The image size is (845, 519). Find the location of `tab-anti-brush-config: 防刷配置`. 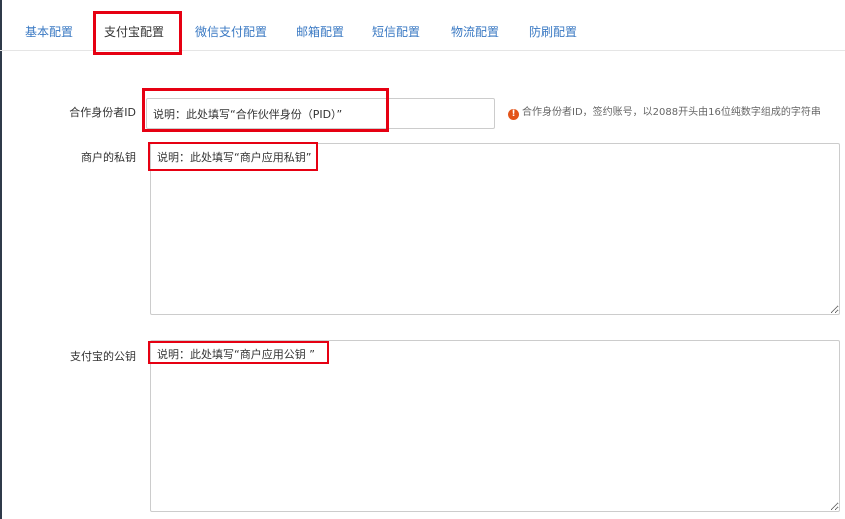

tab-anti-brush-config: 防刷配置 is located at coordinates (553, 32).